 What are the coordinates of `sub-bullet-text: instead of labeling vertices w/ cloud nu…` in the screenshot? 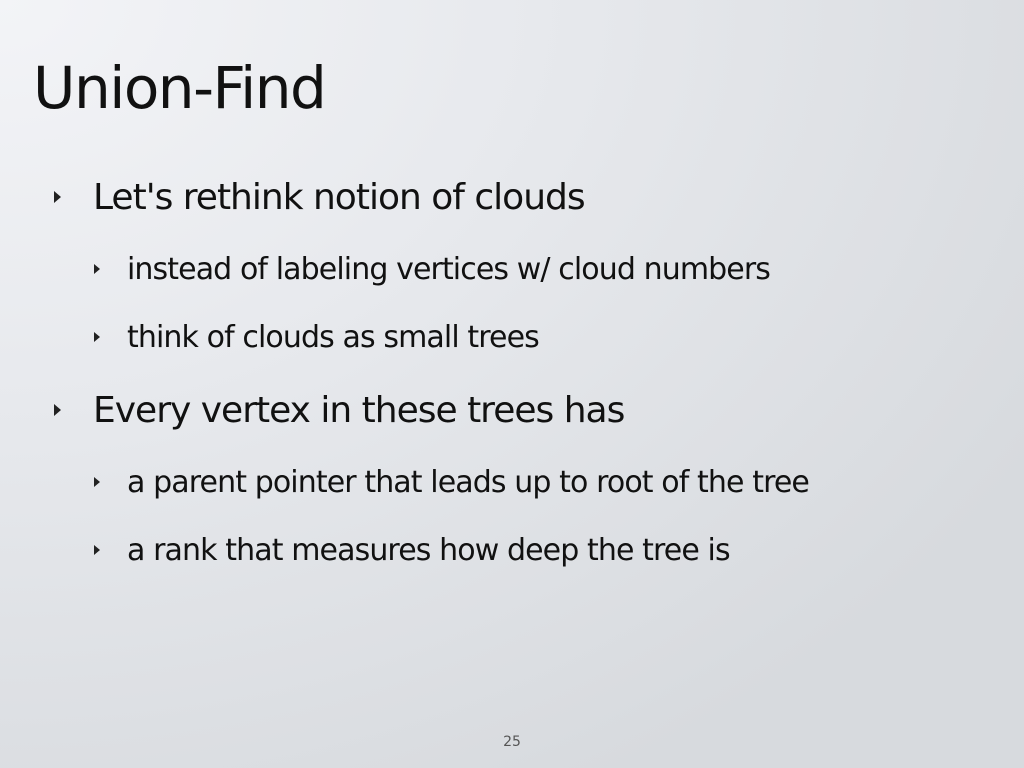 It's located at (449, 269).